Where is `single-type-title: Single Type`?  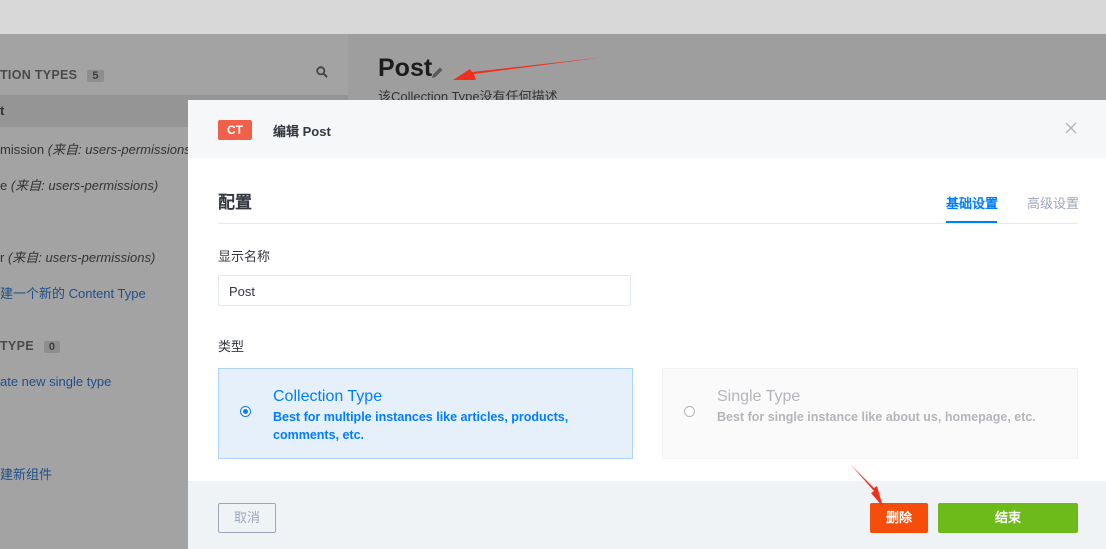
single-type-title: Single Type is located at coordinates (759, 396).